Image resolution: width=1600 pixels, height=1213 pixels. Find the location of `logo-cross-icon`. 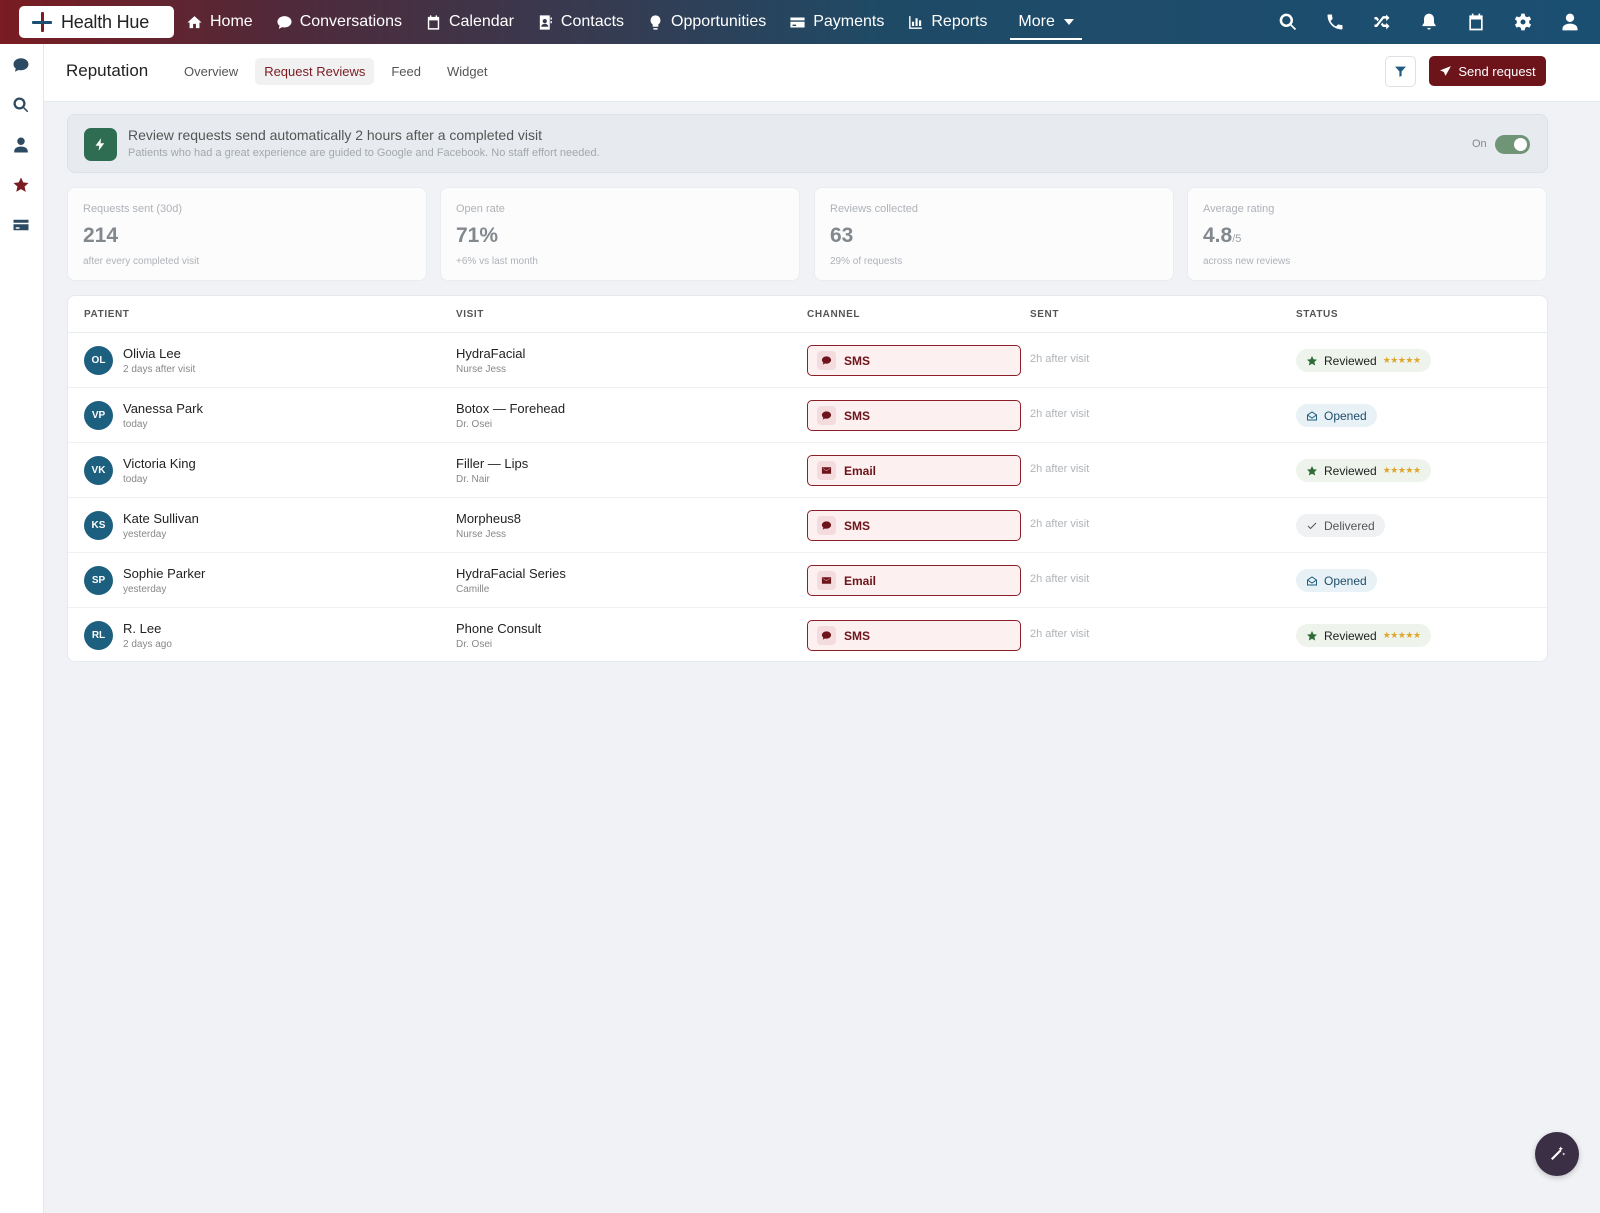

logo-cross-icon is located at coordinates (42, 22).